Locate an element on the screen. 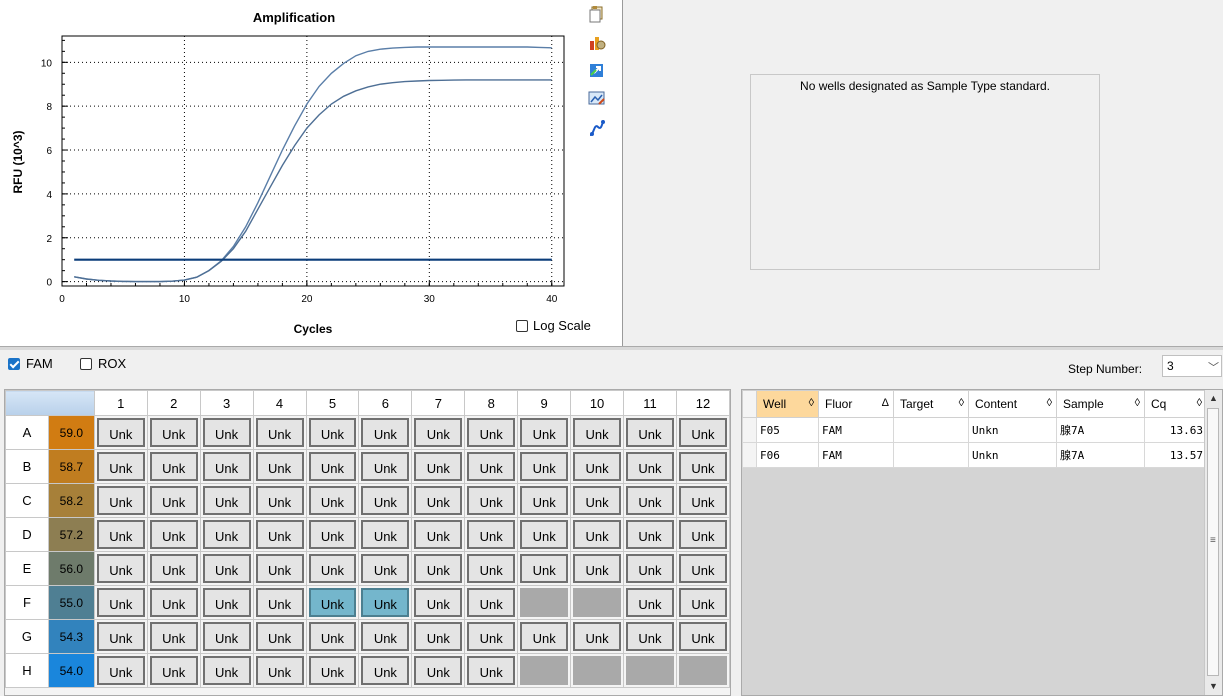  table-row: F06 FAM Unkn 腺7A 13.57 is located at coordinates (974, 455).